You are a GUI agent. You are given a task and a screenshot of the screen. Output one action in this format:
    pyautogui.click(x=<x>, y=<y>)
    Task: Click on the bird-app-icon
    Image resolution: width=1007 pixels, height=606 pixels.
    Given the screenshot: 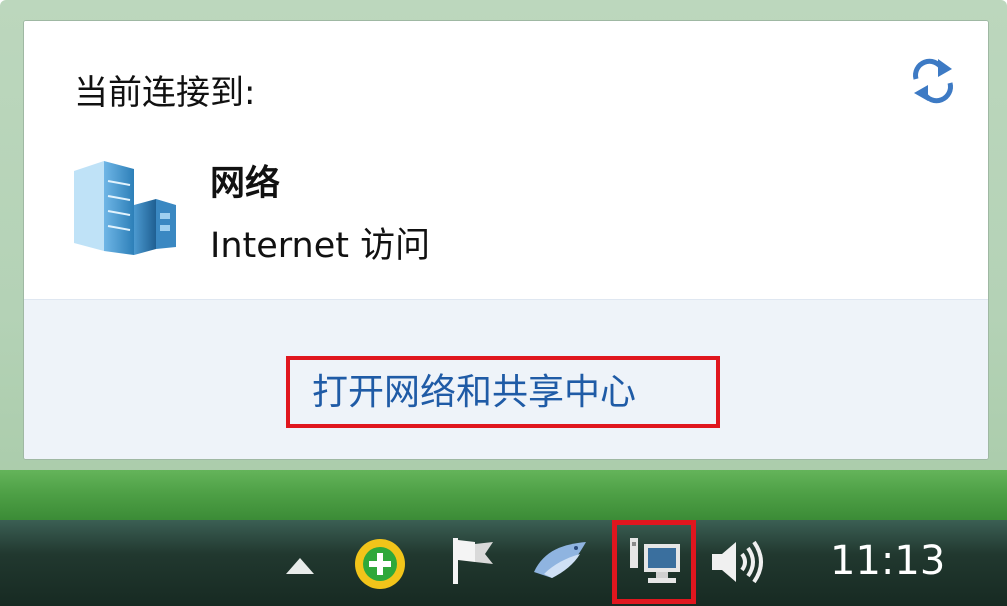 What is the action you would take?
    pyautogui.click(x=560, y=562)
    